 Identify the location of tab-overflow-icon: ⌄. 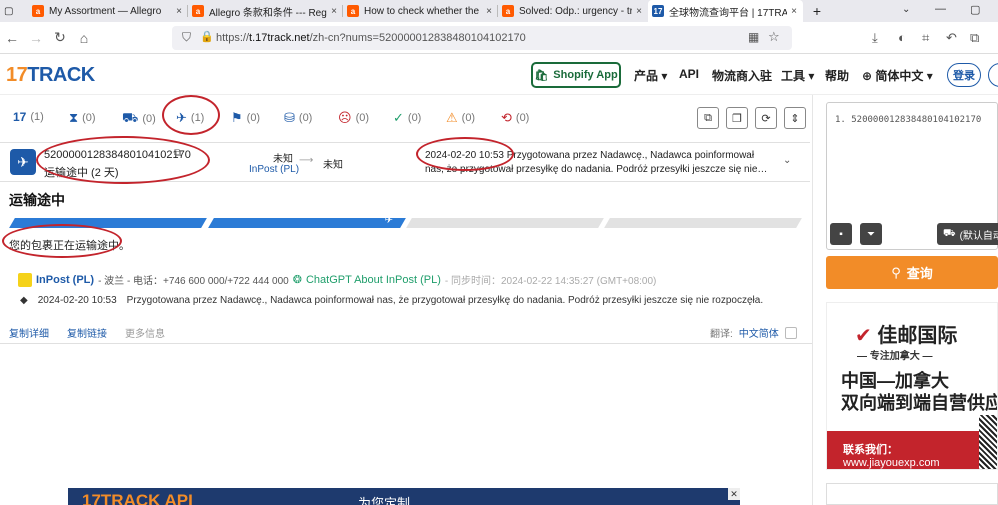
(906, 9).